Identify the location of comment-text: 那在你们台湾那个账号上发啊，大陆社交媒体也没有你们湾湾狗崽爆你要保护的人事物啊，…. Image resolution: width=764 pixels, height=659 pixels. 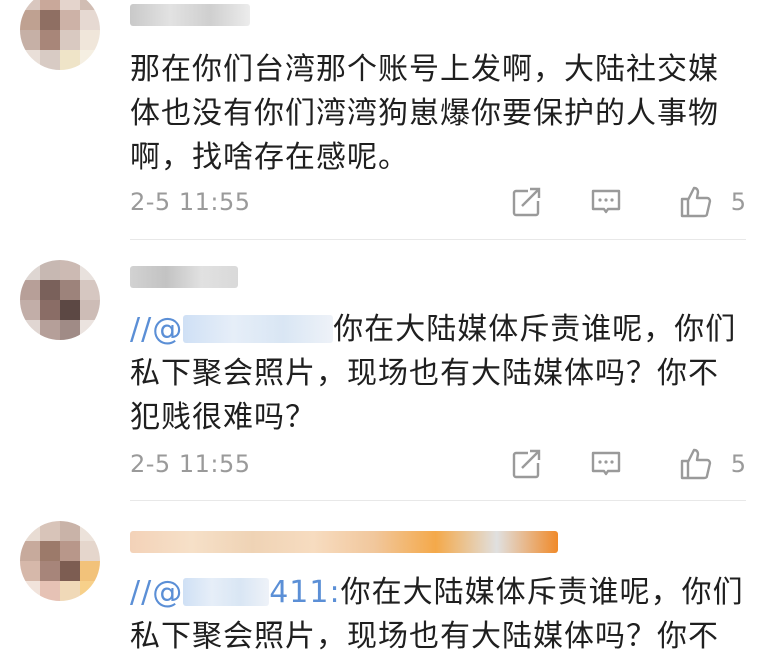
(424, 113).